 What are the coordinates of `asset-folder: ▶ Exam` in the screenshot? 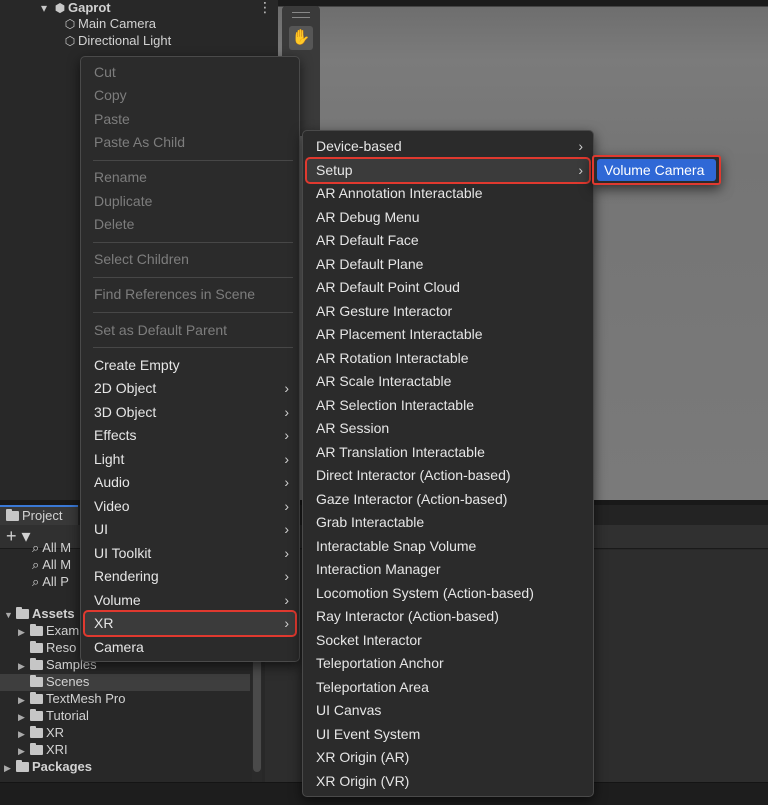 It's located at (48, 630).